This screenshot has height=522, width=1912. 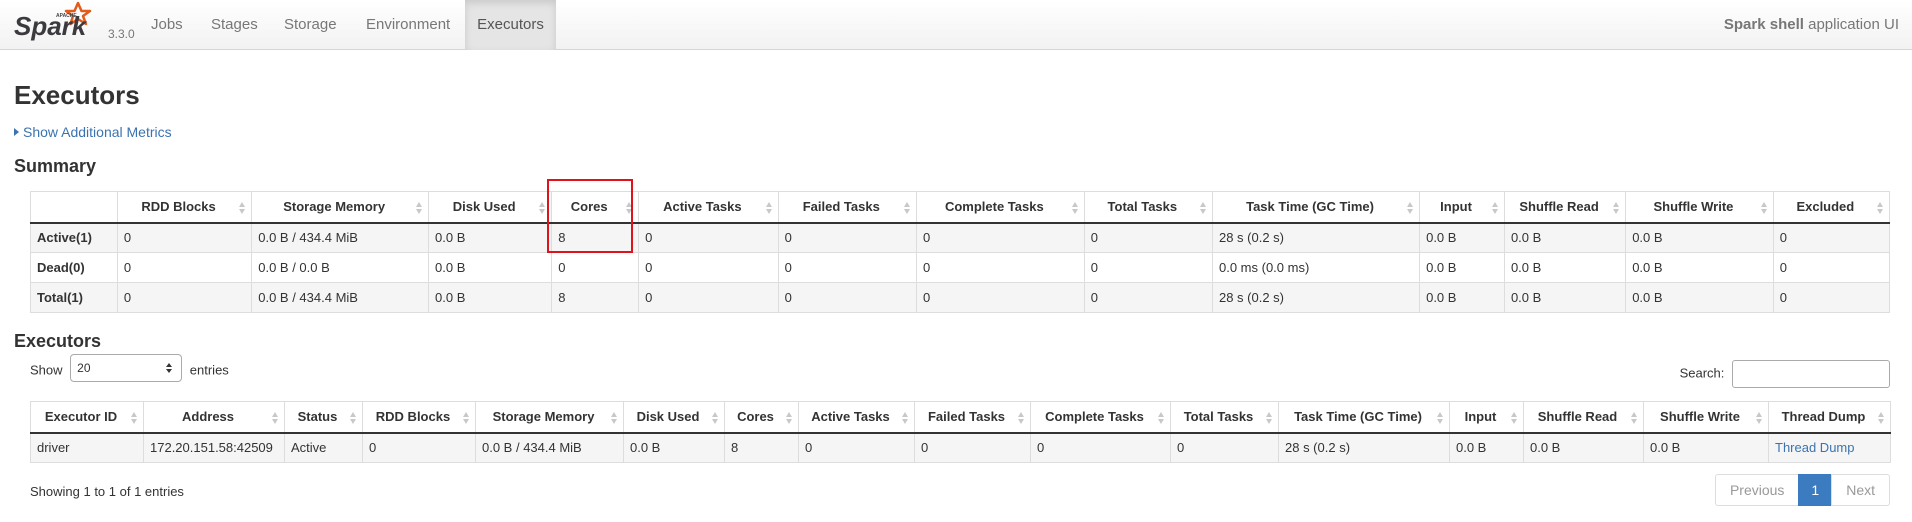 I want to click on executors-col-complete-tasks: Complete Tasks, so click(x=1100, y=417).